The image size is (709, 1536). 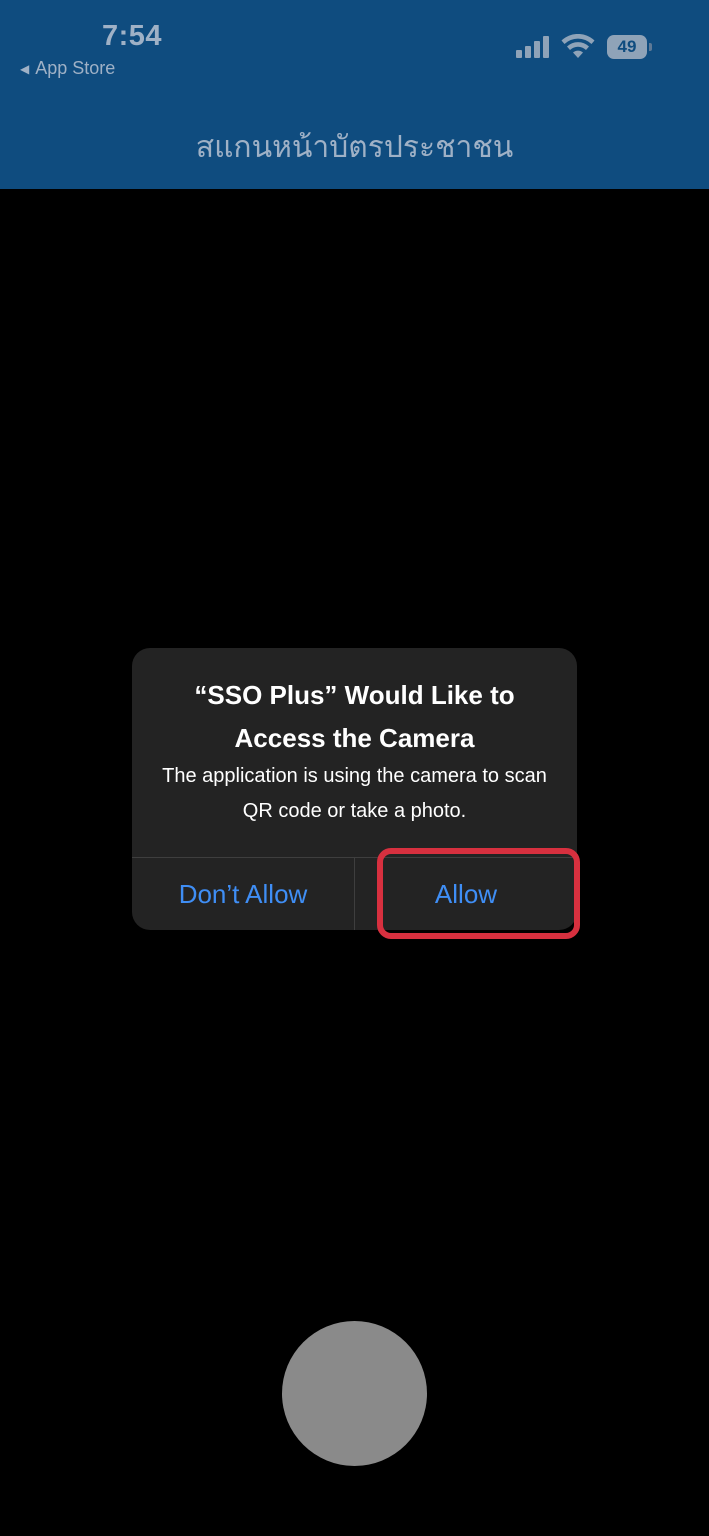 What do you see at coordinates (75, 68) in the screenshot?
I see `back-app-label: App Store` at bounding box center [75, 68].